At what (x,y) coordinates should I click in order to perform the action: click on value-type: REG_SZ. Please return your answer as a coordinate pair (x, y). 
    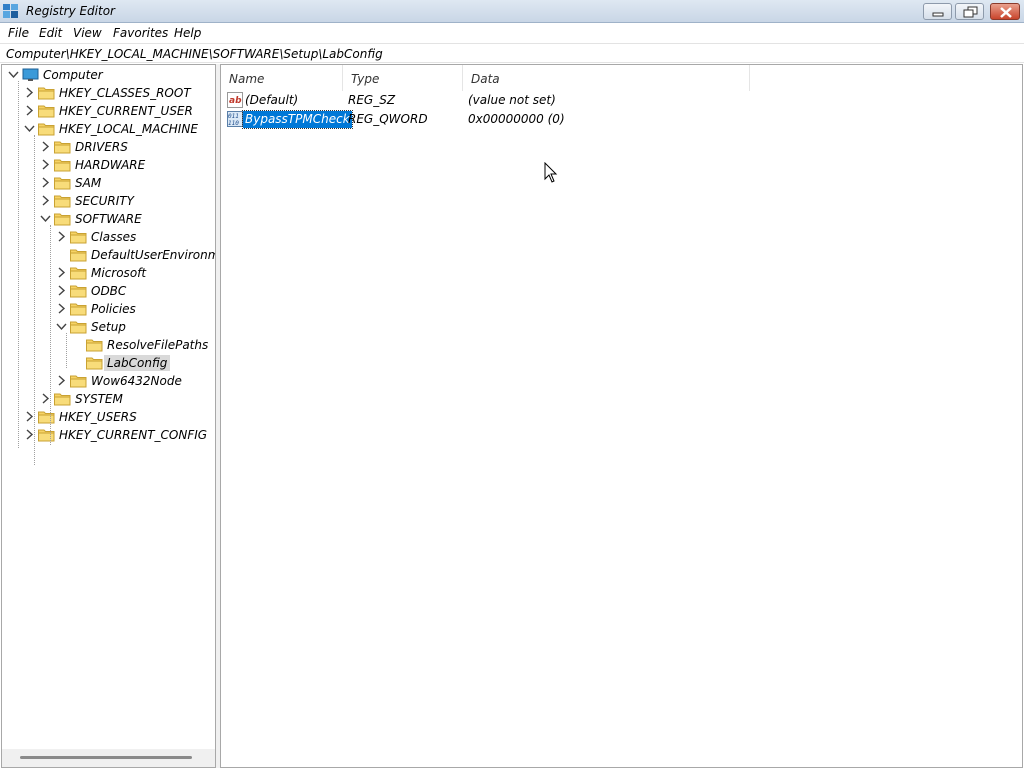
    Looking at the image, I should click on (372, 100).